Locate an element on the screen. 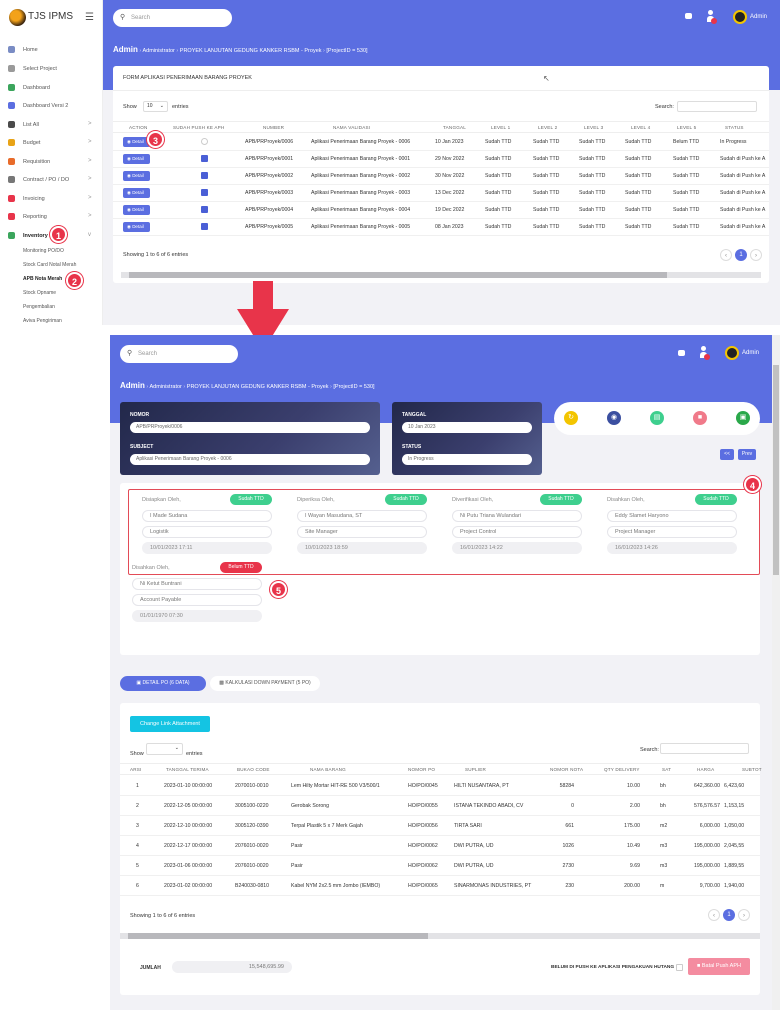 The image size is (780, 1010). sidebar-item: Requisition > is located at coordinates (51, 163).